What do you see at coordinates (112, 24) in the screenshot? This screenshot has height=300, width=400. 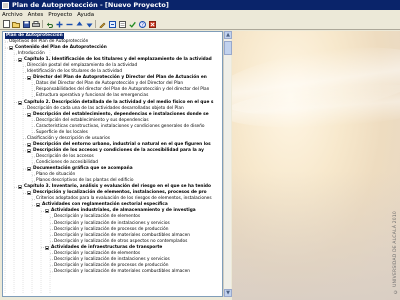 I see `export-icon` at bounding box center [112, 24].